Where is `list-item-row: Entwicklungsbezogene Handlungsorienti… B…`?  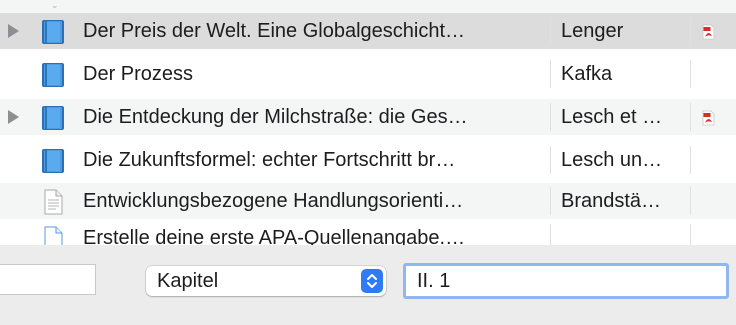 list-item-row: Entwicklungsbezogene Handlungsorienti… B… is located at coordinates (368, 201).